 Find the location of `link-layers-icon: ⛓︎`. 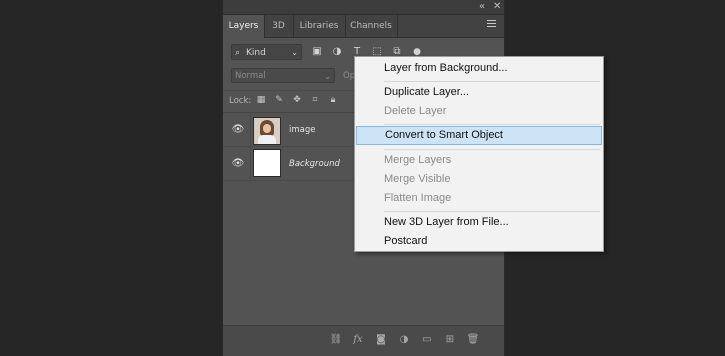

link-layers-icon: ⛓︎ is located at coordinates (336, 340).